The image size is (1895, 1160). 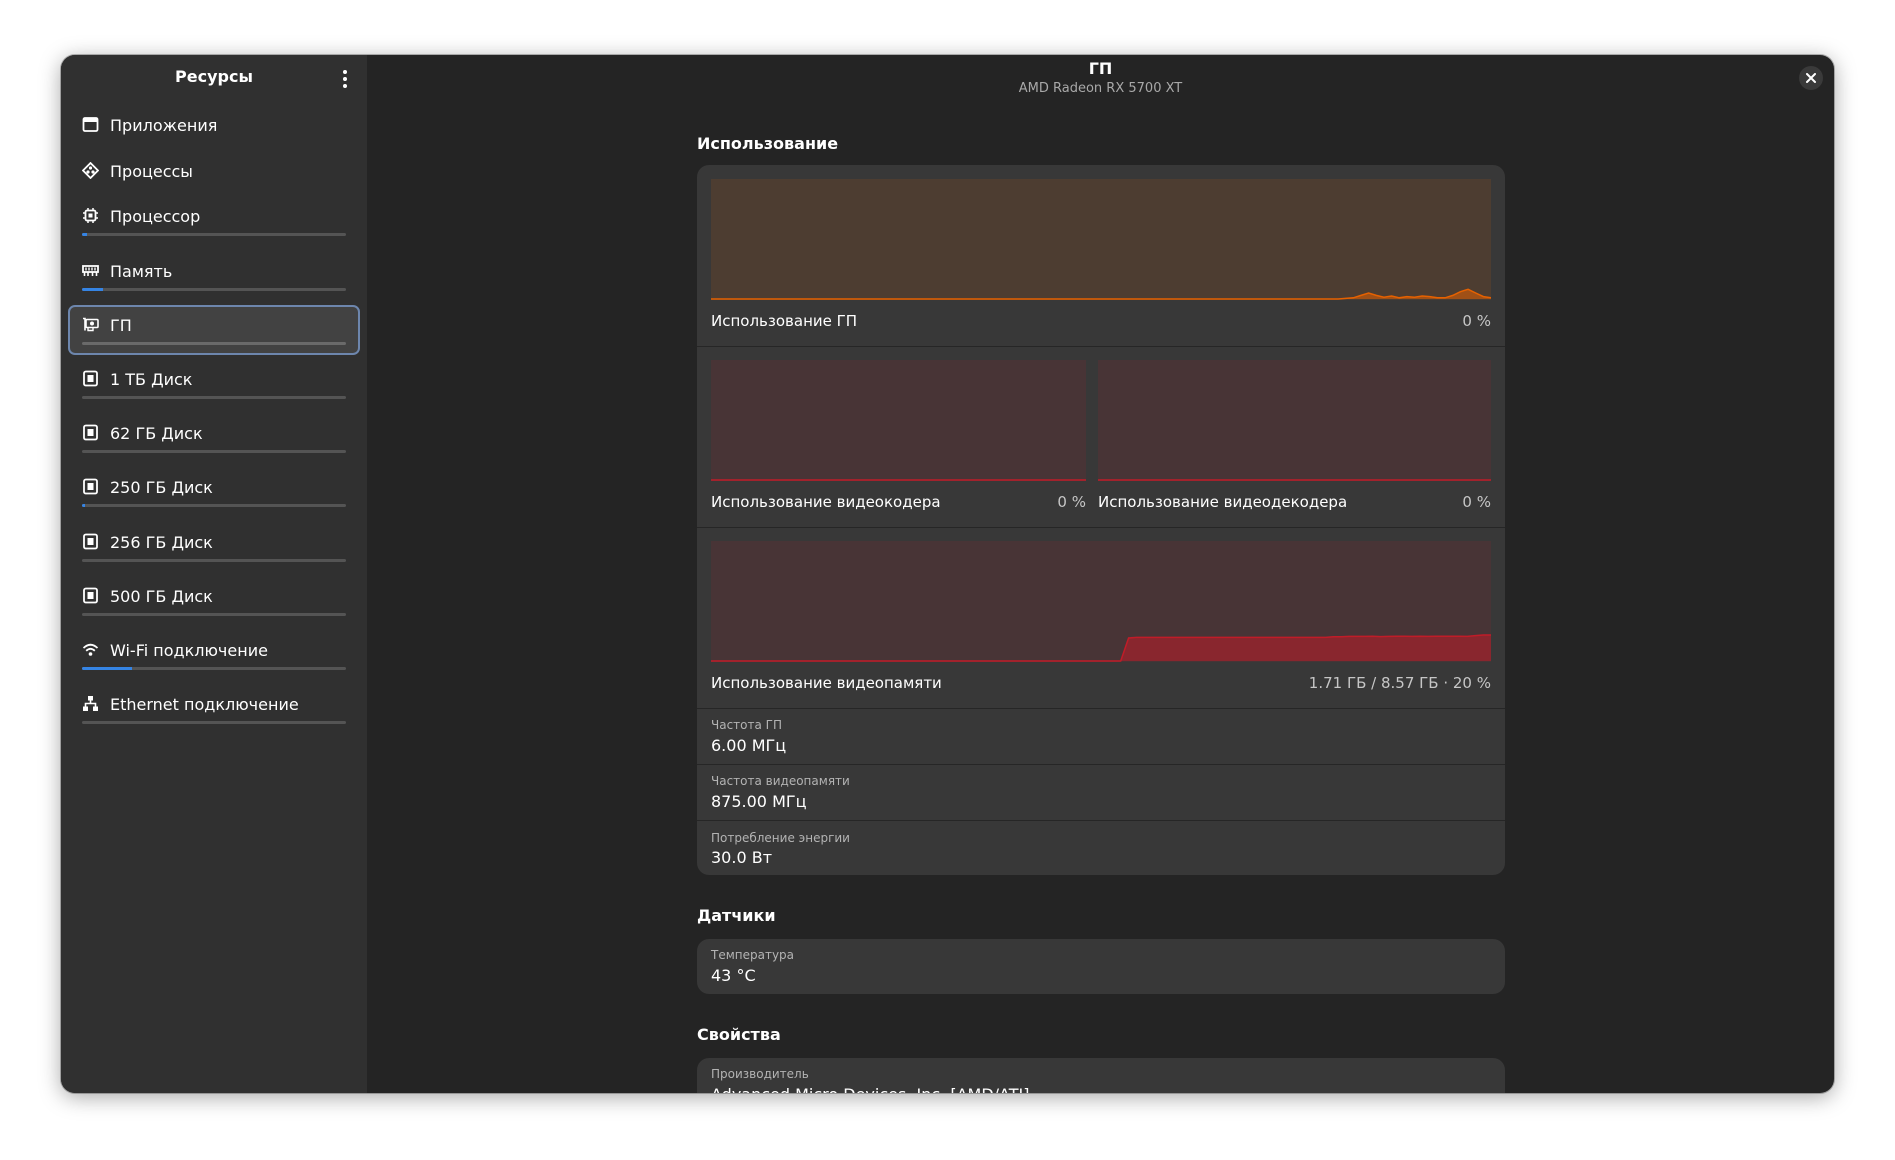 What do you see at coordinates (214, 219) in the screenshot?
I see `sidebar-item-2: Процессор` at bounding box center [214, 219].